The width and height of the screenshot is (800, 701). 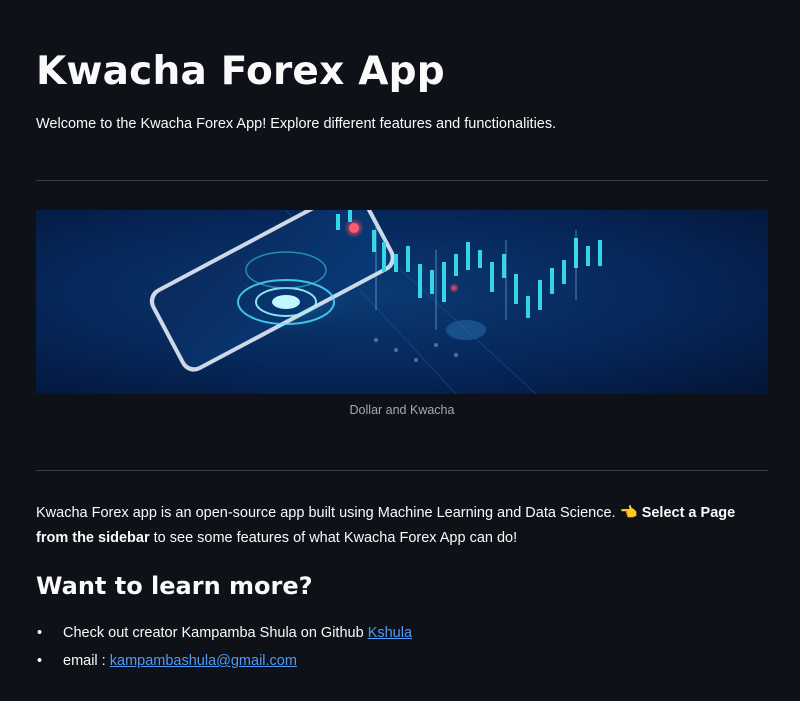 What do you see at coordinates (628, 513) in the screenshot?
I see `pointing-left-icon: 👈` at bounding box center [628, 513].